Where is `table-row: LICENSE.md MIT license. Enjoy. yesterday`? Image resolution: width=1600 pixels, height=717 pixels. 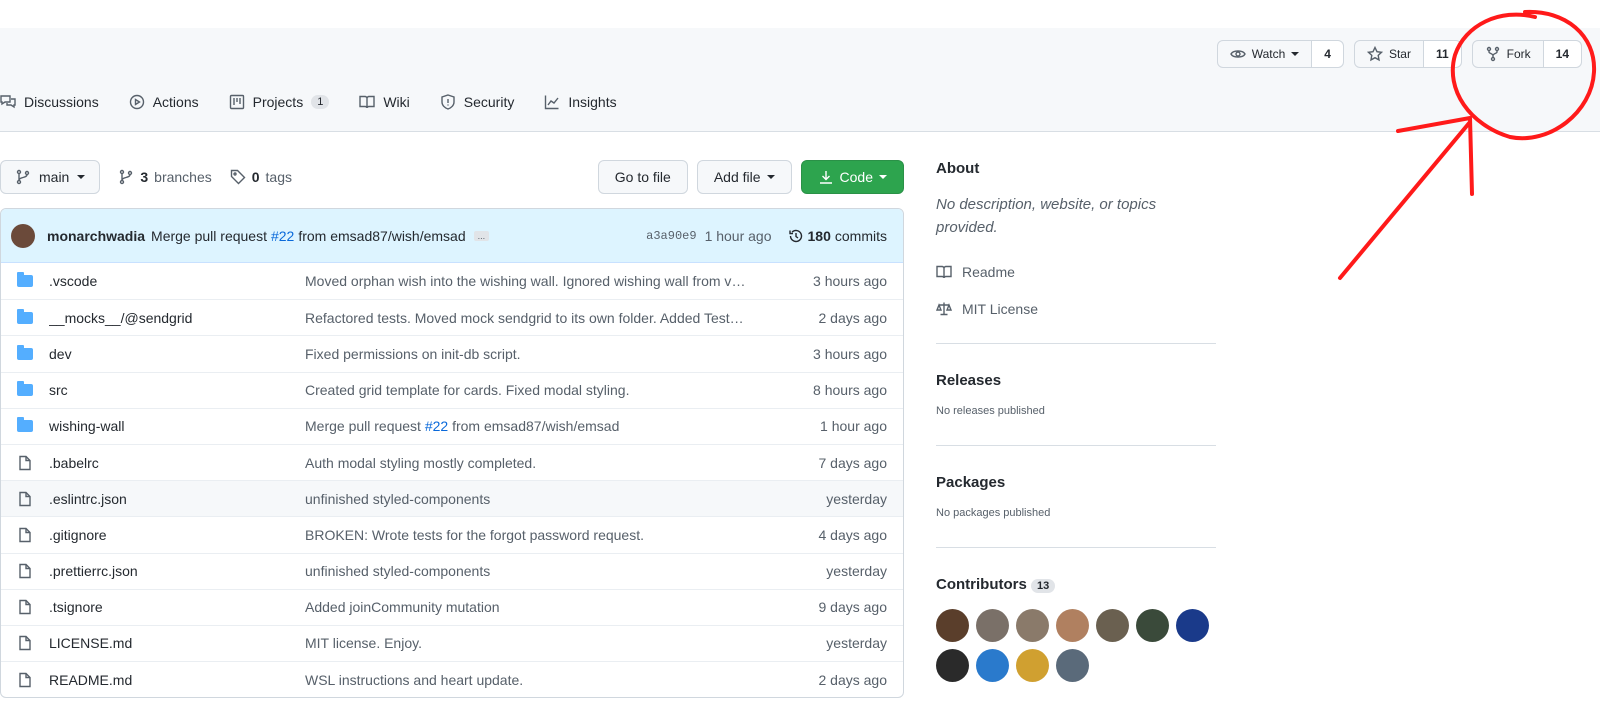
table-row: LICENSE.md MIT license. Enjoy. yesterday is located at coordinates (452, 642).